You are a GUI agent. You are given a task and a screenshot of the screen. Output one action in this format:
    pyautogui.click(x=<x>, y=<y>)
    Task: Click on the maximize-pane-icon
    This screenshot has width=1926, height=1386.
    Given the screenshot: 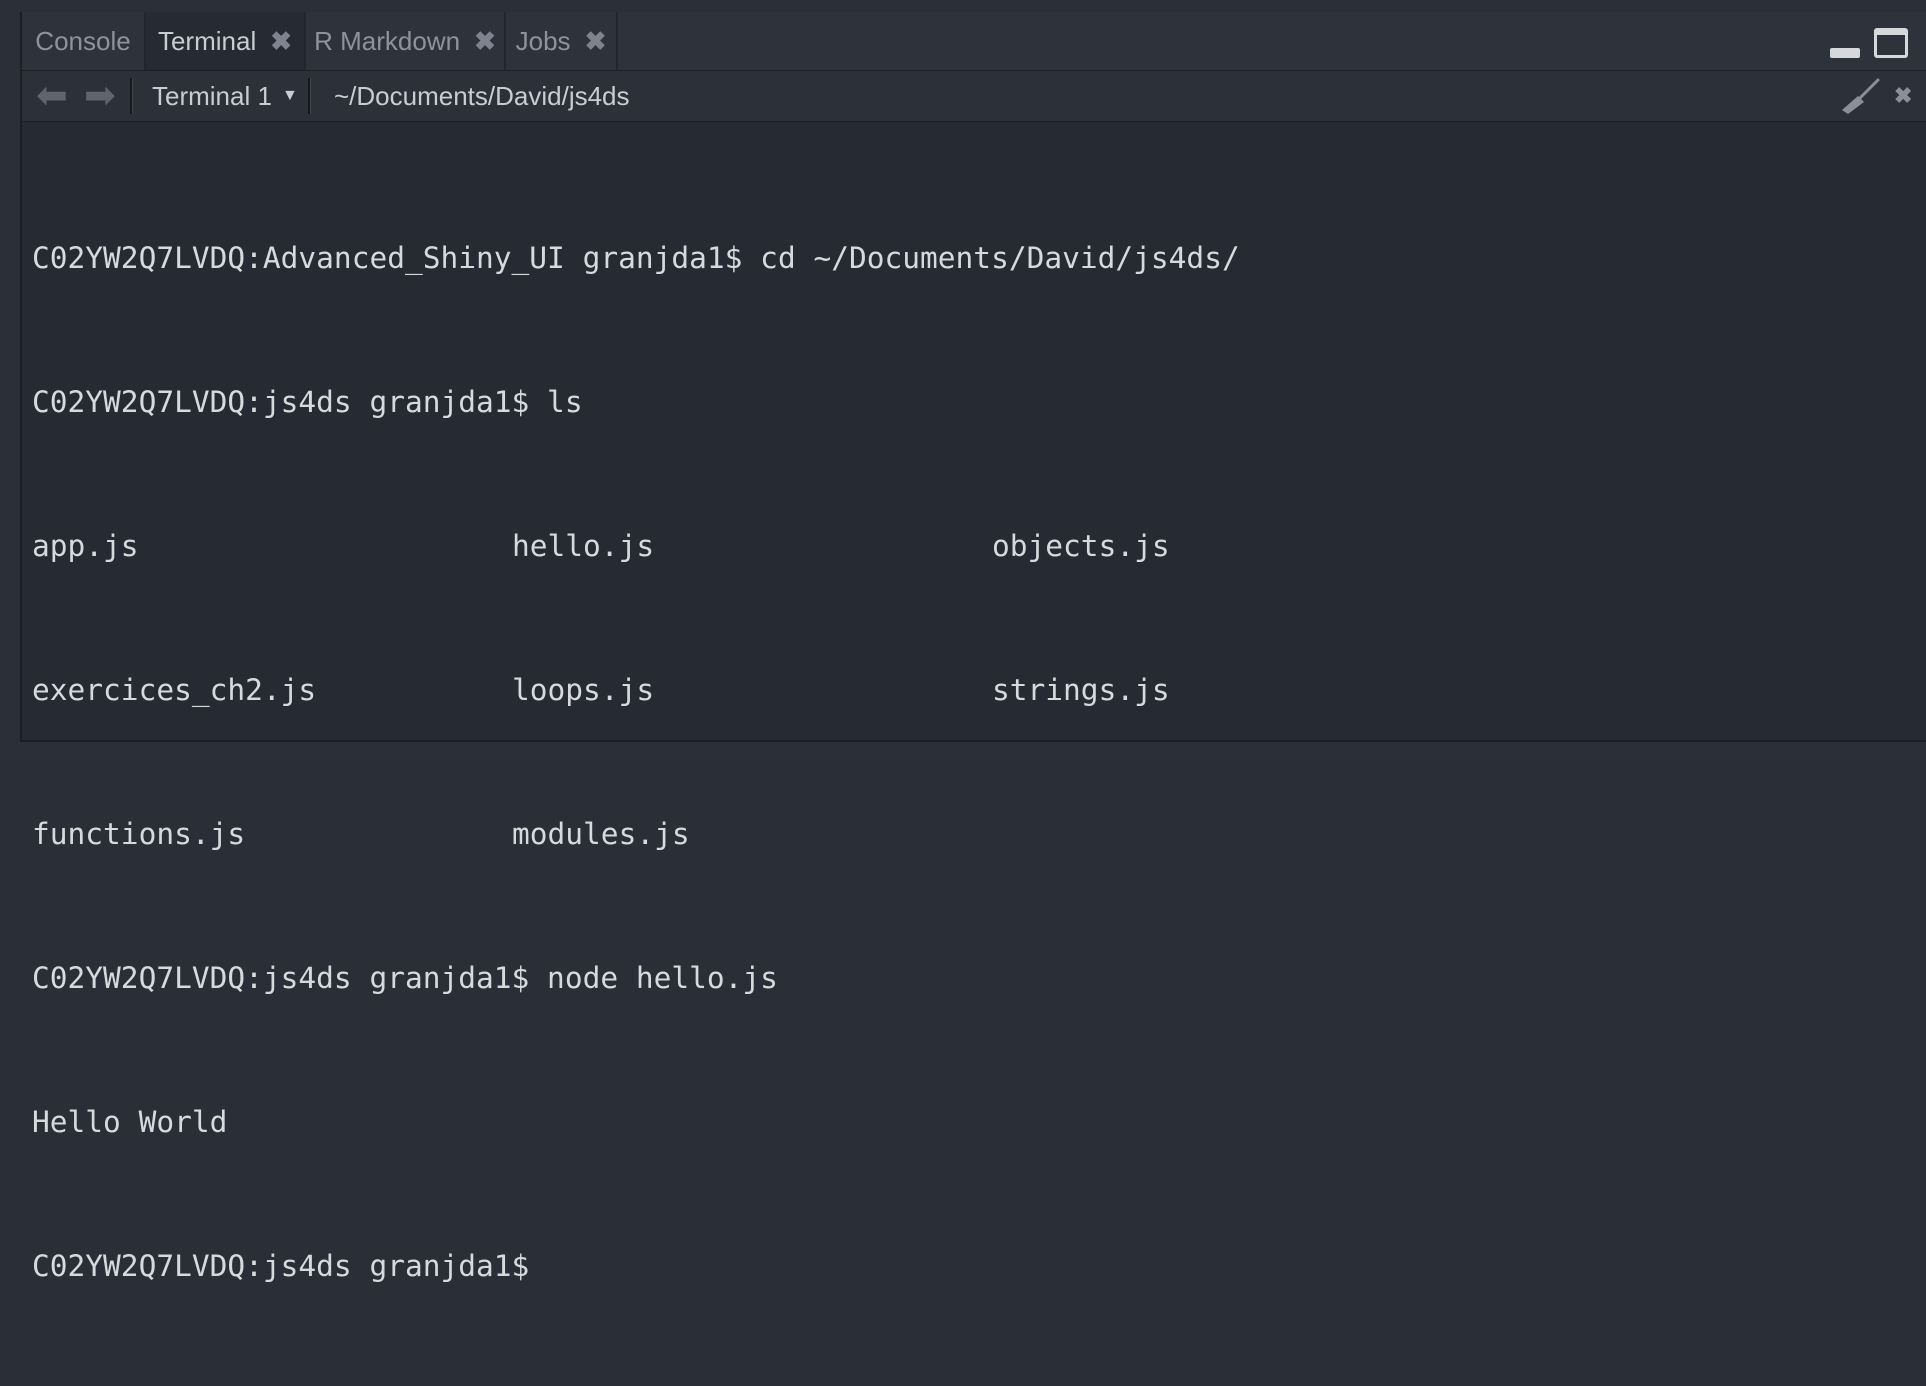 What is the action you would take?
    pyautogui.click(x=1891, y=43)
    